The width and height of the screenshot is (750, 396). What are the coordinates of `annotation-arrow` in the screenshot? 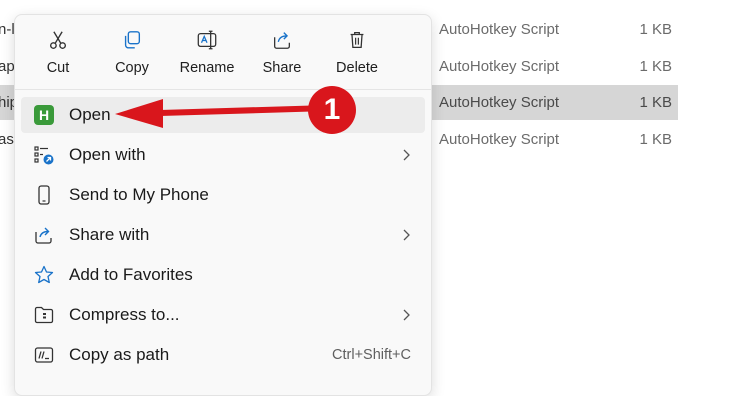 It's located at (215, 113).